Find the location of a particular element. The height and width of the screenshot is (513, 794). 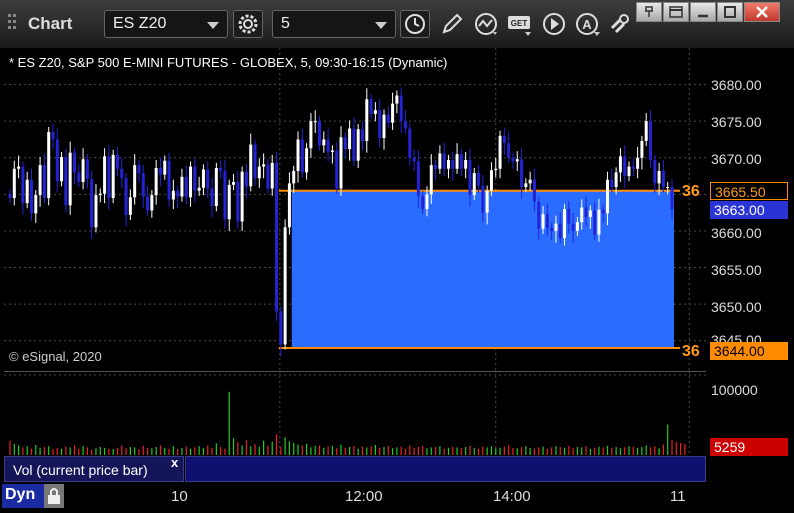

volume-legend-bar is located at coordinates (445, 469).